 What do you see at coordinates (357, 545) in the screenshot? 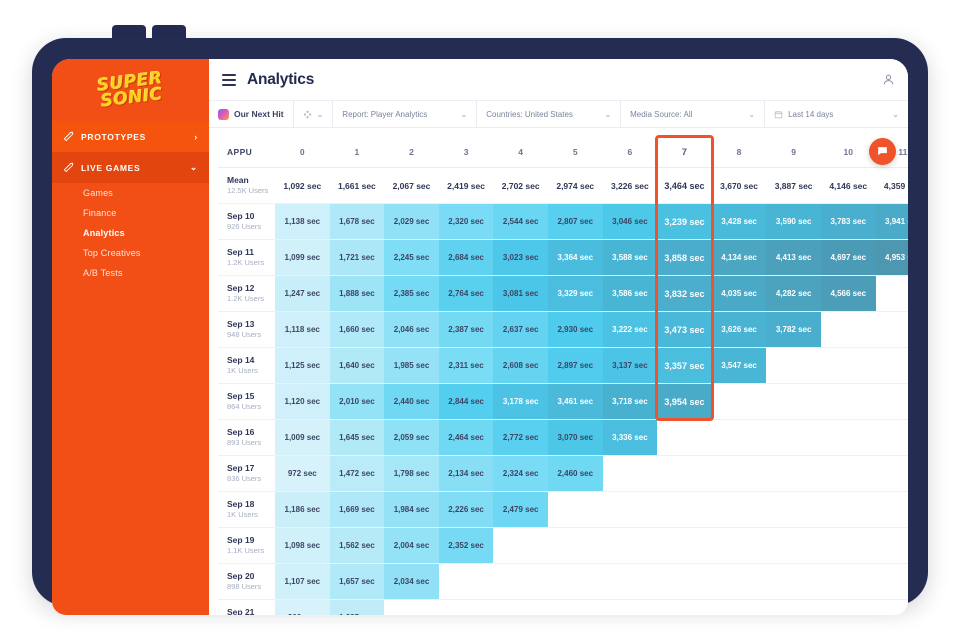
I see `heatmap-cell: 1,562 sec` at bounding box center [357, 545].